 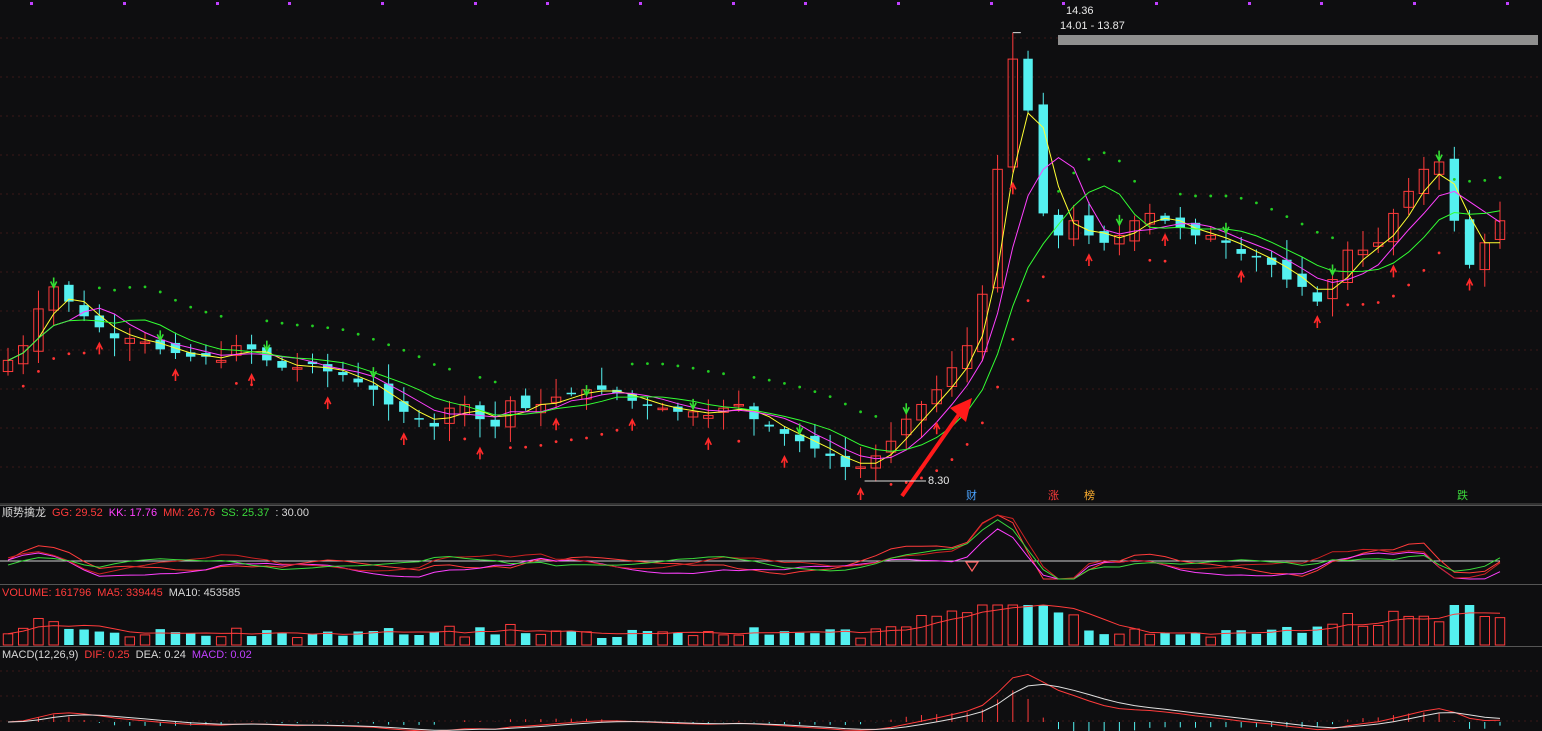 What do you see at coordinates (971, 496) in the screenshot?
I see `event-tag-finance: 财` at bounding box center [971, 496].